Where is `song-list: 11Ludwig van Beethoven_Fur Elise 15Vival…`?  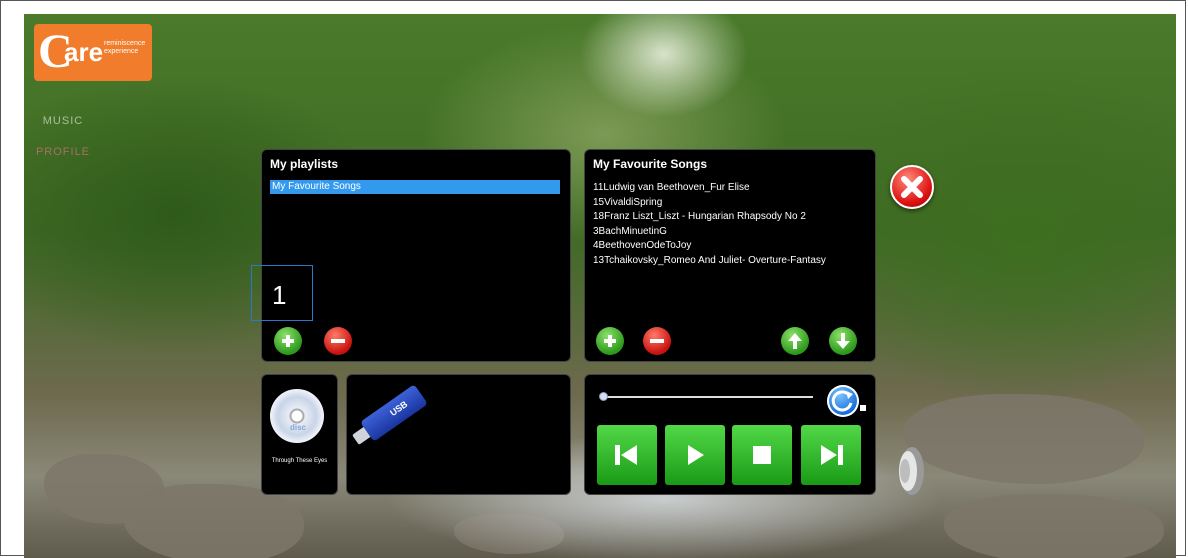 song-list: 11Ludwig van Beethoven_Fur Elise 15Vival… is located at coordinates (709, 225).